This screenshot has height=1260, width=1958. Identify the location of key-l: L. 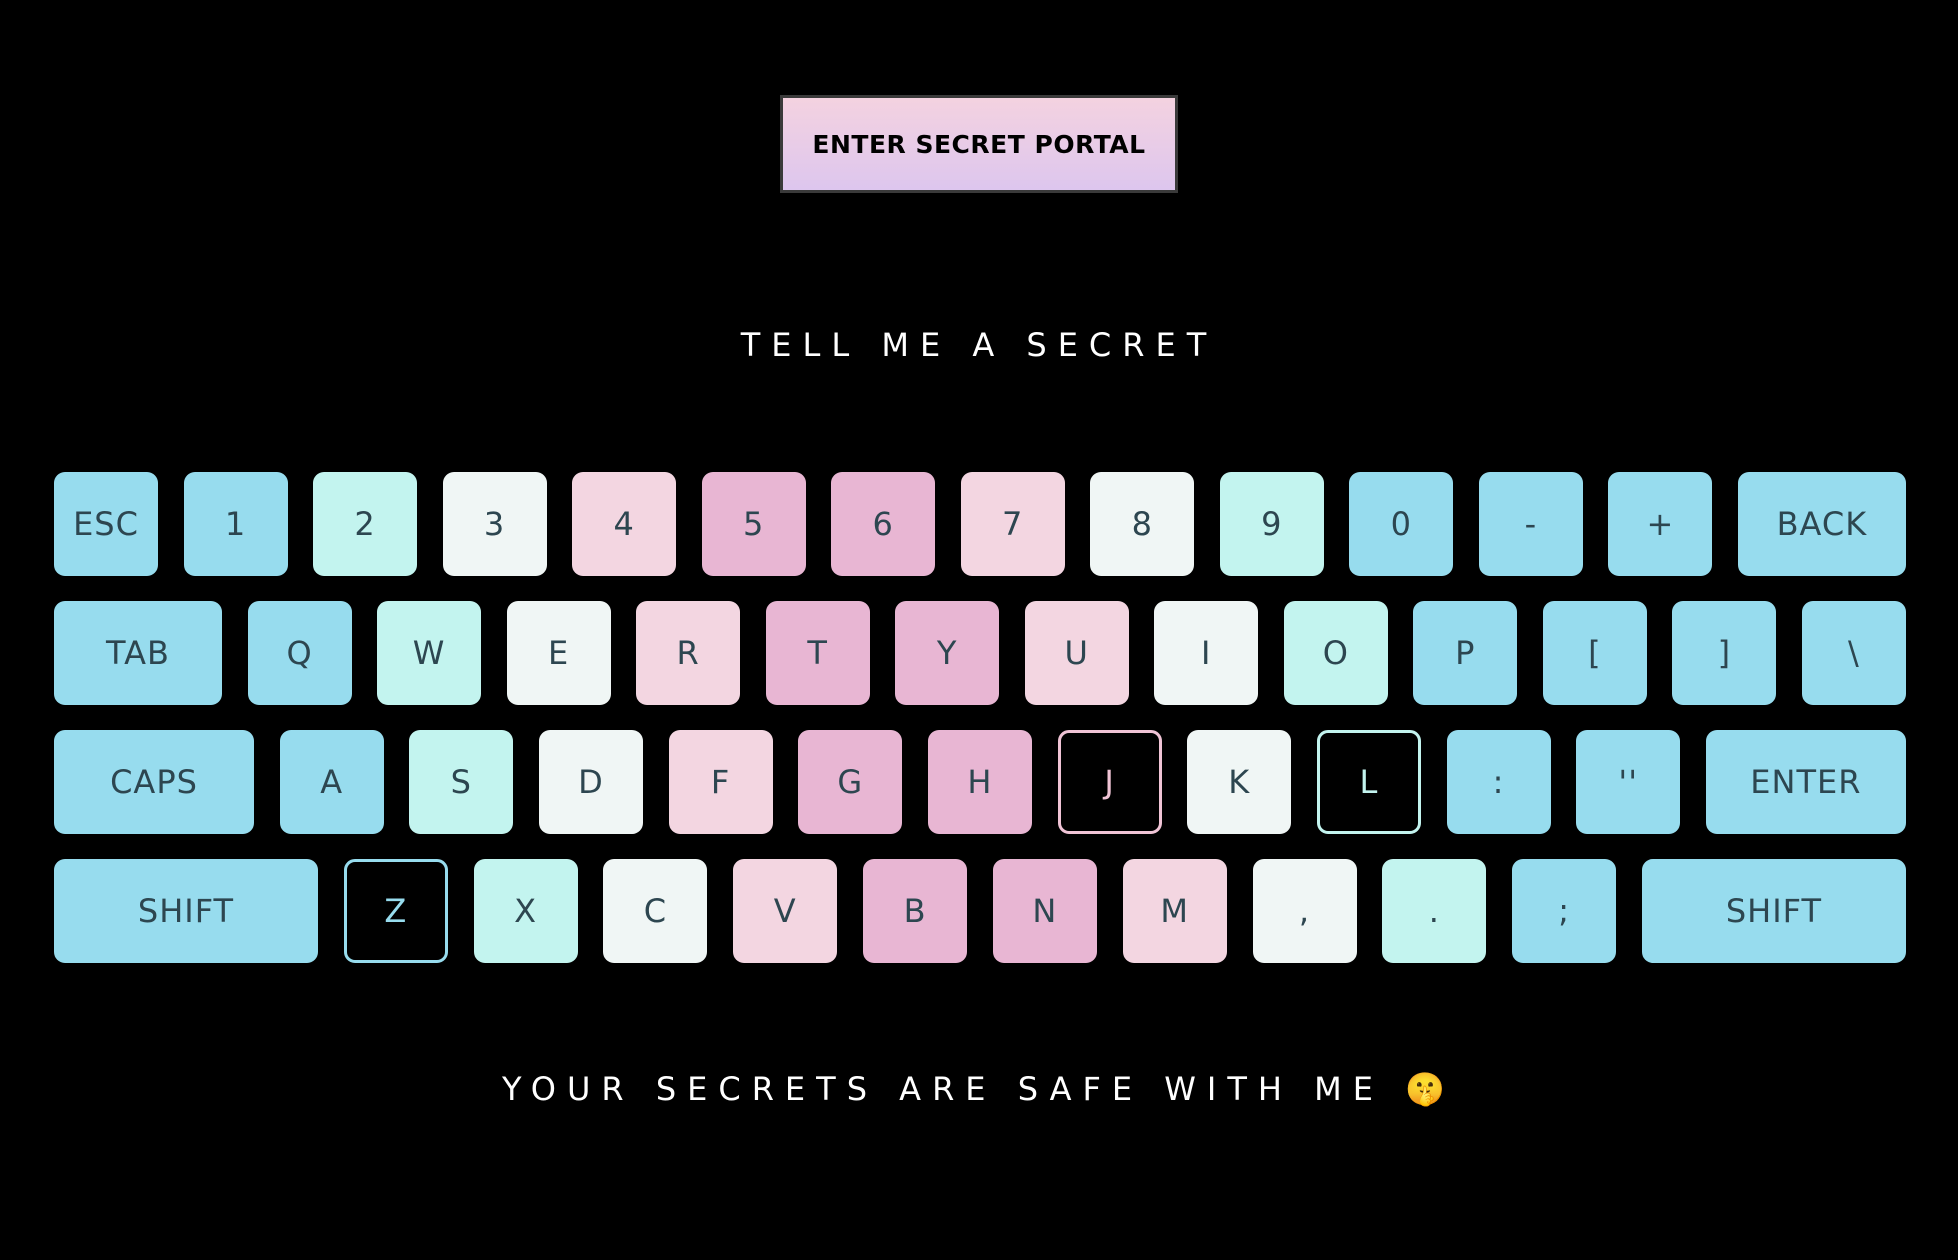
(1368, 782).